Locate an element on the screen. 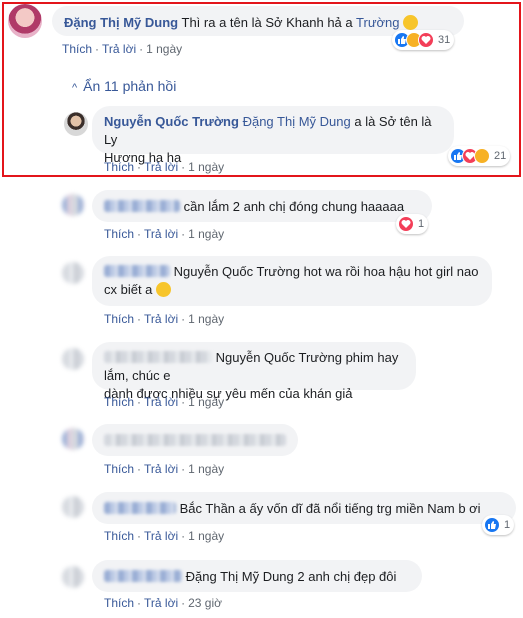 This screenshot has width=523, height=618. laughing-emoji-icon is located at coordinates (411, 22).